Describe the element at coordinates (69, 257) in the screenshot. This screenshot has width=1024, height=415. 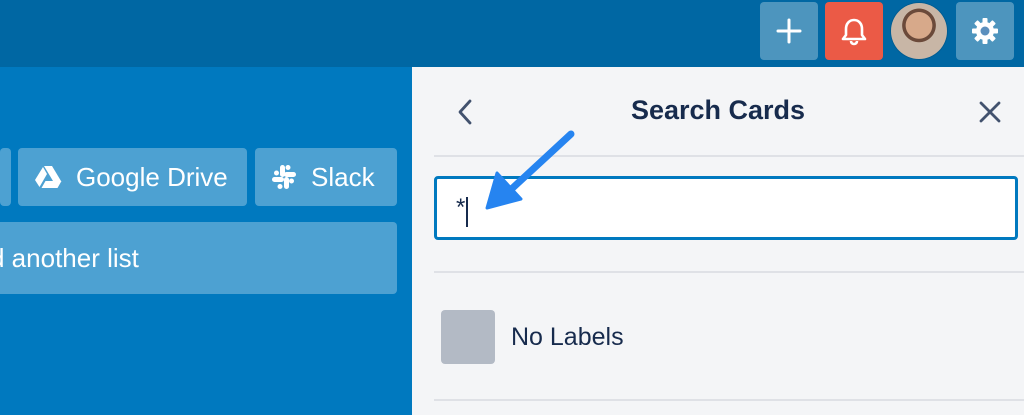
I see `add-list-label: d another list` at that location.